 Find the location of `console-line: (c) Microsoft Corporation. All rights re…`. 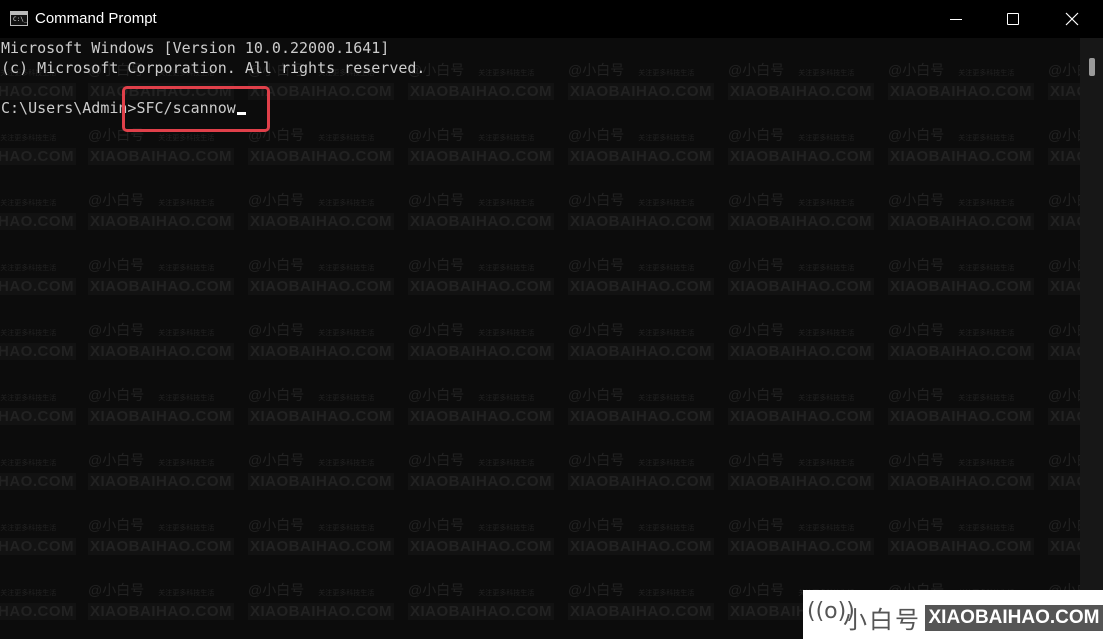

console-line: (c) Microsoft Corporation. All rights re… is located at coordinates (213, 68).